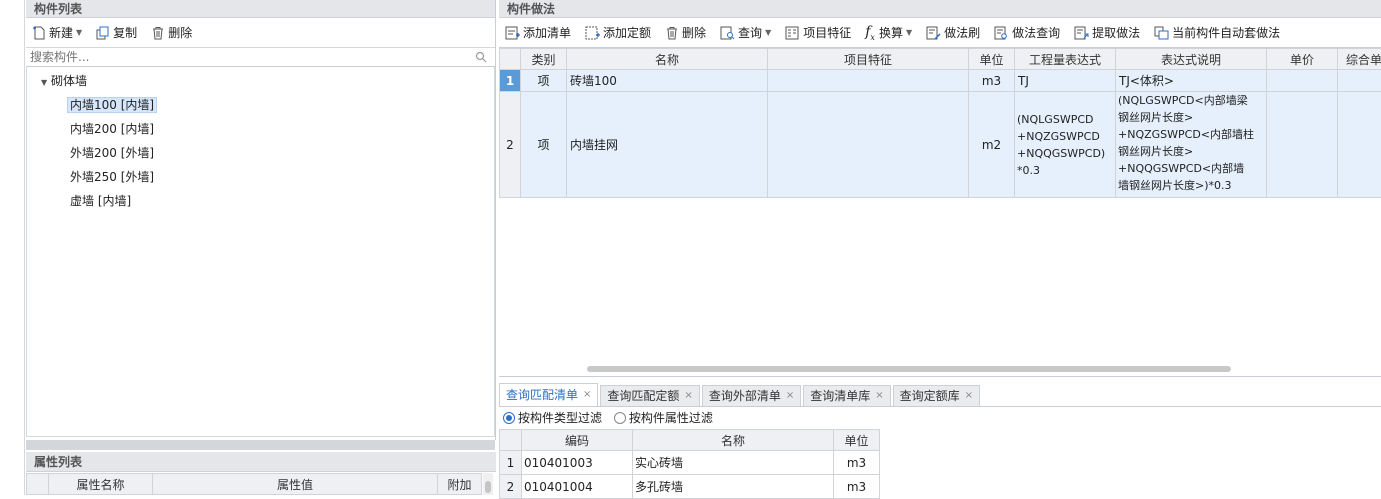  I want to click on property-list-title: 属性列表, so click(261, 462).